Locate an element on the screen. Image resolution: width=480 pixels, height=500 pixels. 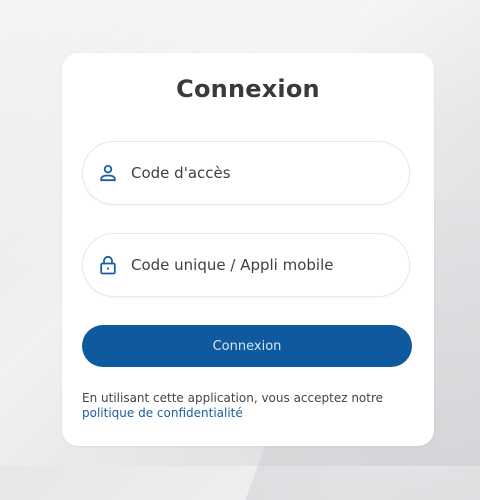
unique-code-input is located at coordinates (261, 265).